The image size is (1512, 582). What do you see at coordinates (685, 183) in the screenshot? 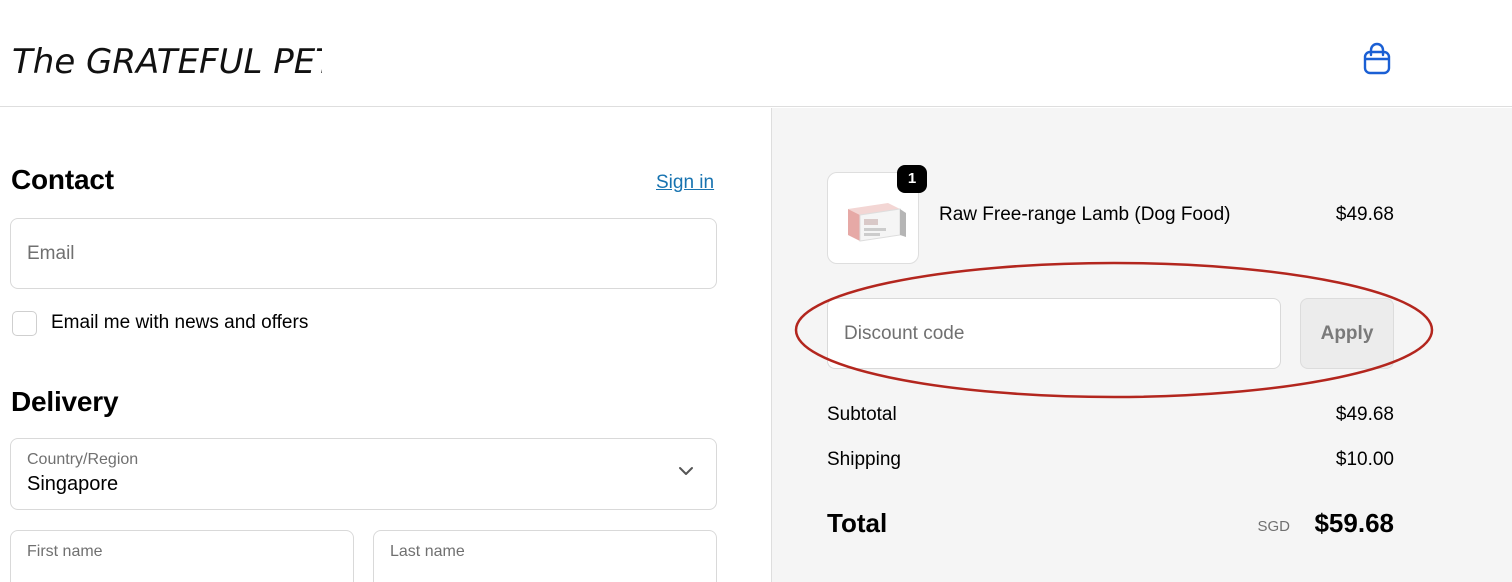
I see `sign-in-link: Sign in` at bounding box center [685, 183].